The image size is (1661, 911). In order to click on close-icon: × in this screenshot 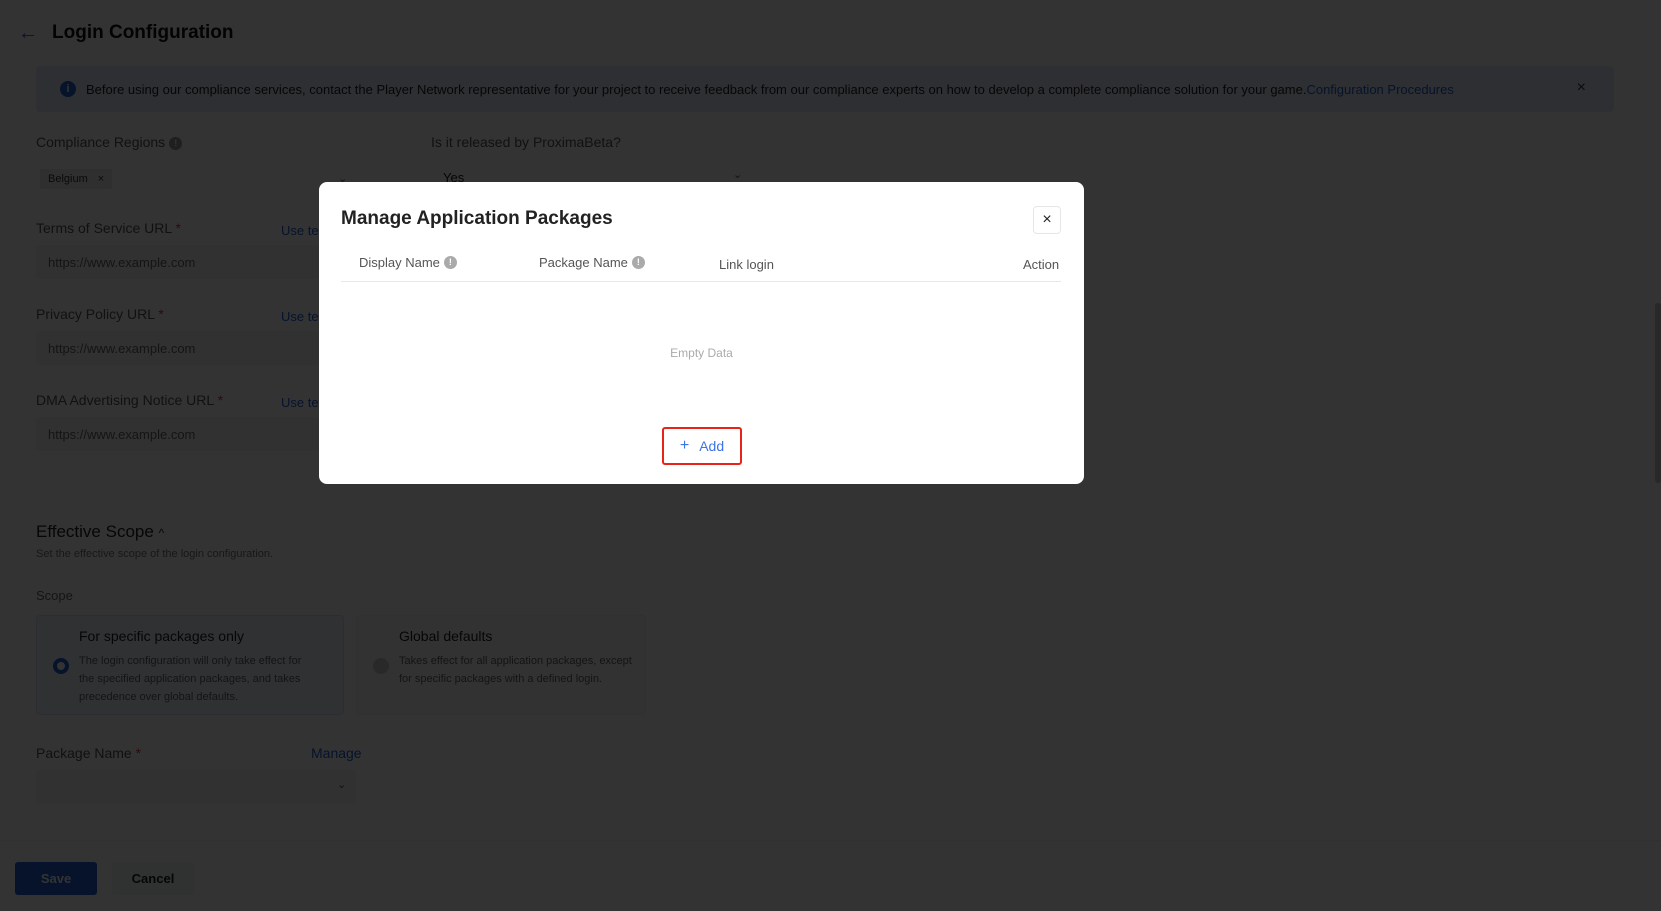, I will do `click(1047, 219)`.